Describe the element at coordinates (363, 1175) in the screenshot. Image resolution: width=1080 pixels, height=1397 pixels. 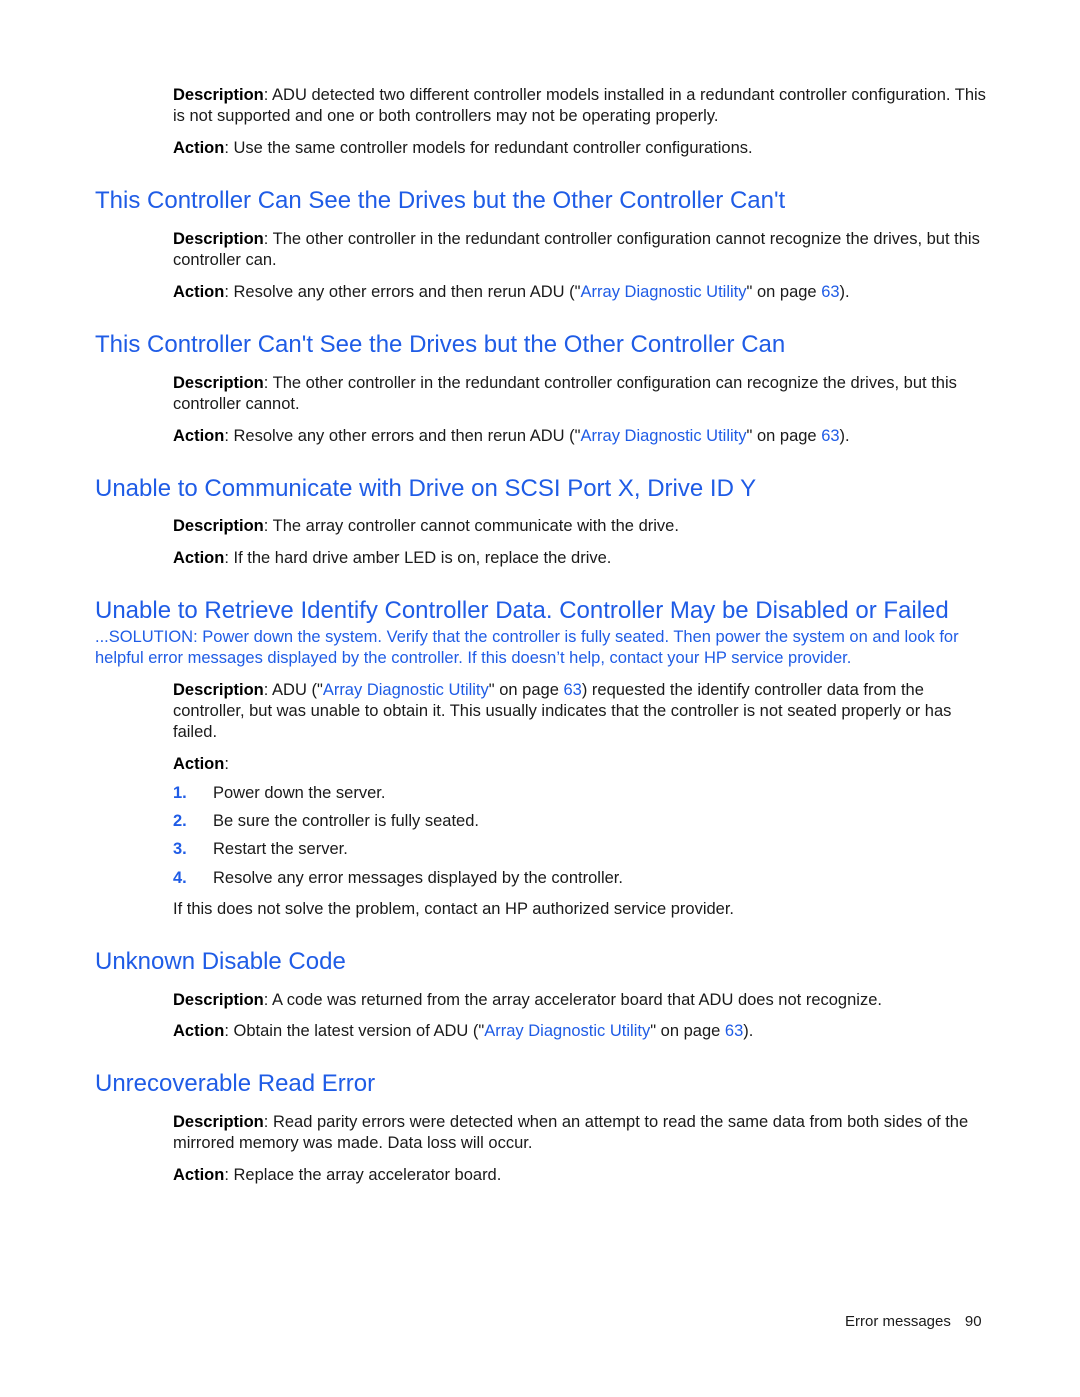
I see `action-text: : Replace the array accelerator board.` at that location.